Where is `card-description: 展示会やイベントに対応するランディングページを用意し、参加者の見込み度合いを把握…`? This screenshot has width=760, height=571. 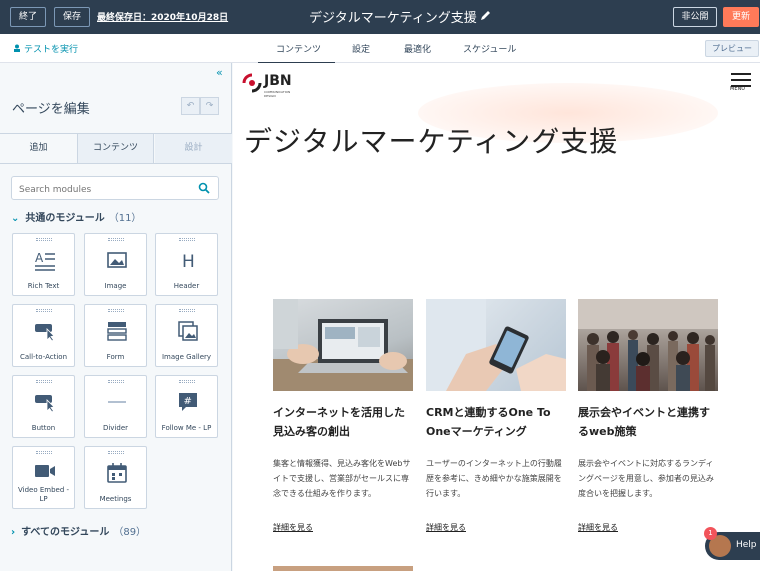
card-description: 展示会やイベントに対応するランディングページを用意し、参加者の見込み度合いを把握… is located at coordinates (646, 478).